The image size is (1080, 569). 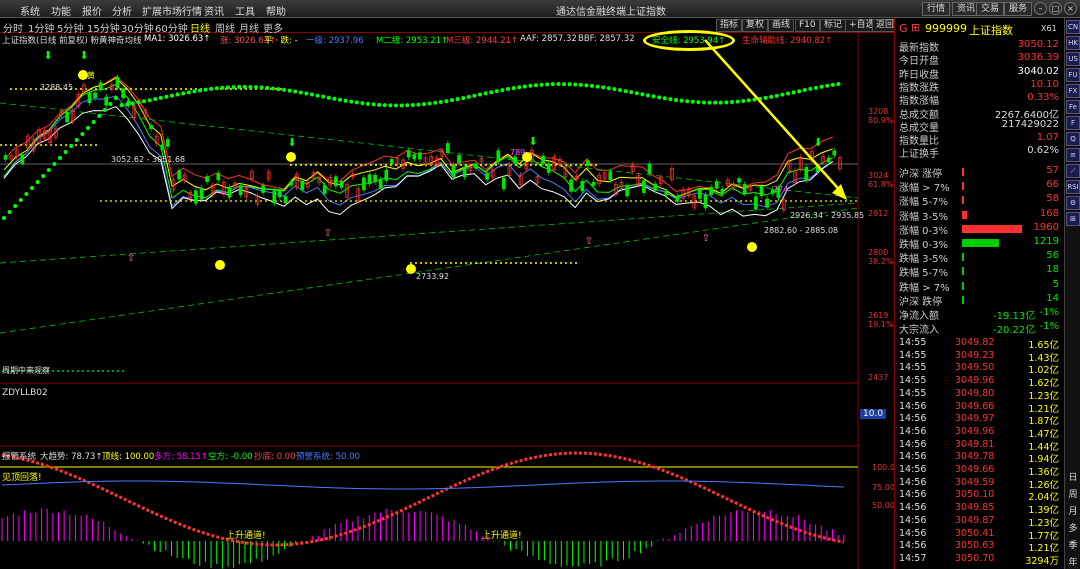 What do you see at coordinates (980, 300) in the screenshot?
I see `distribution-row: 沪深 跌停 14` at bounding box center [980, 300].